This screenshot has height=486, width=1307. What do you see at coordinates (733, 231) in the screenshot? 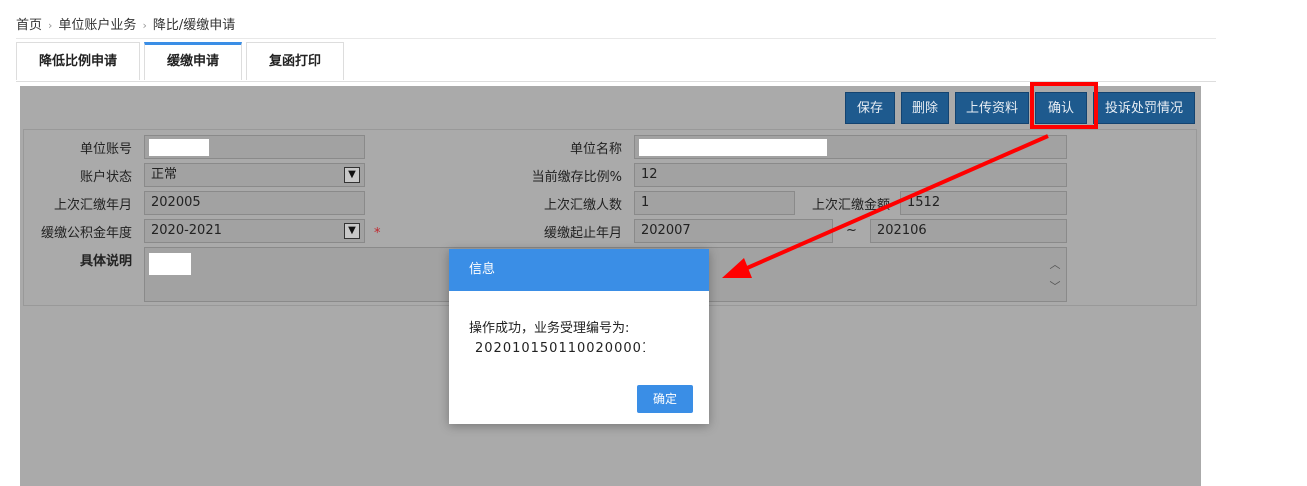
I see `defer-start-field: 202007` at bounding box center [733, 231].